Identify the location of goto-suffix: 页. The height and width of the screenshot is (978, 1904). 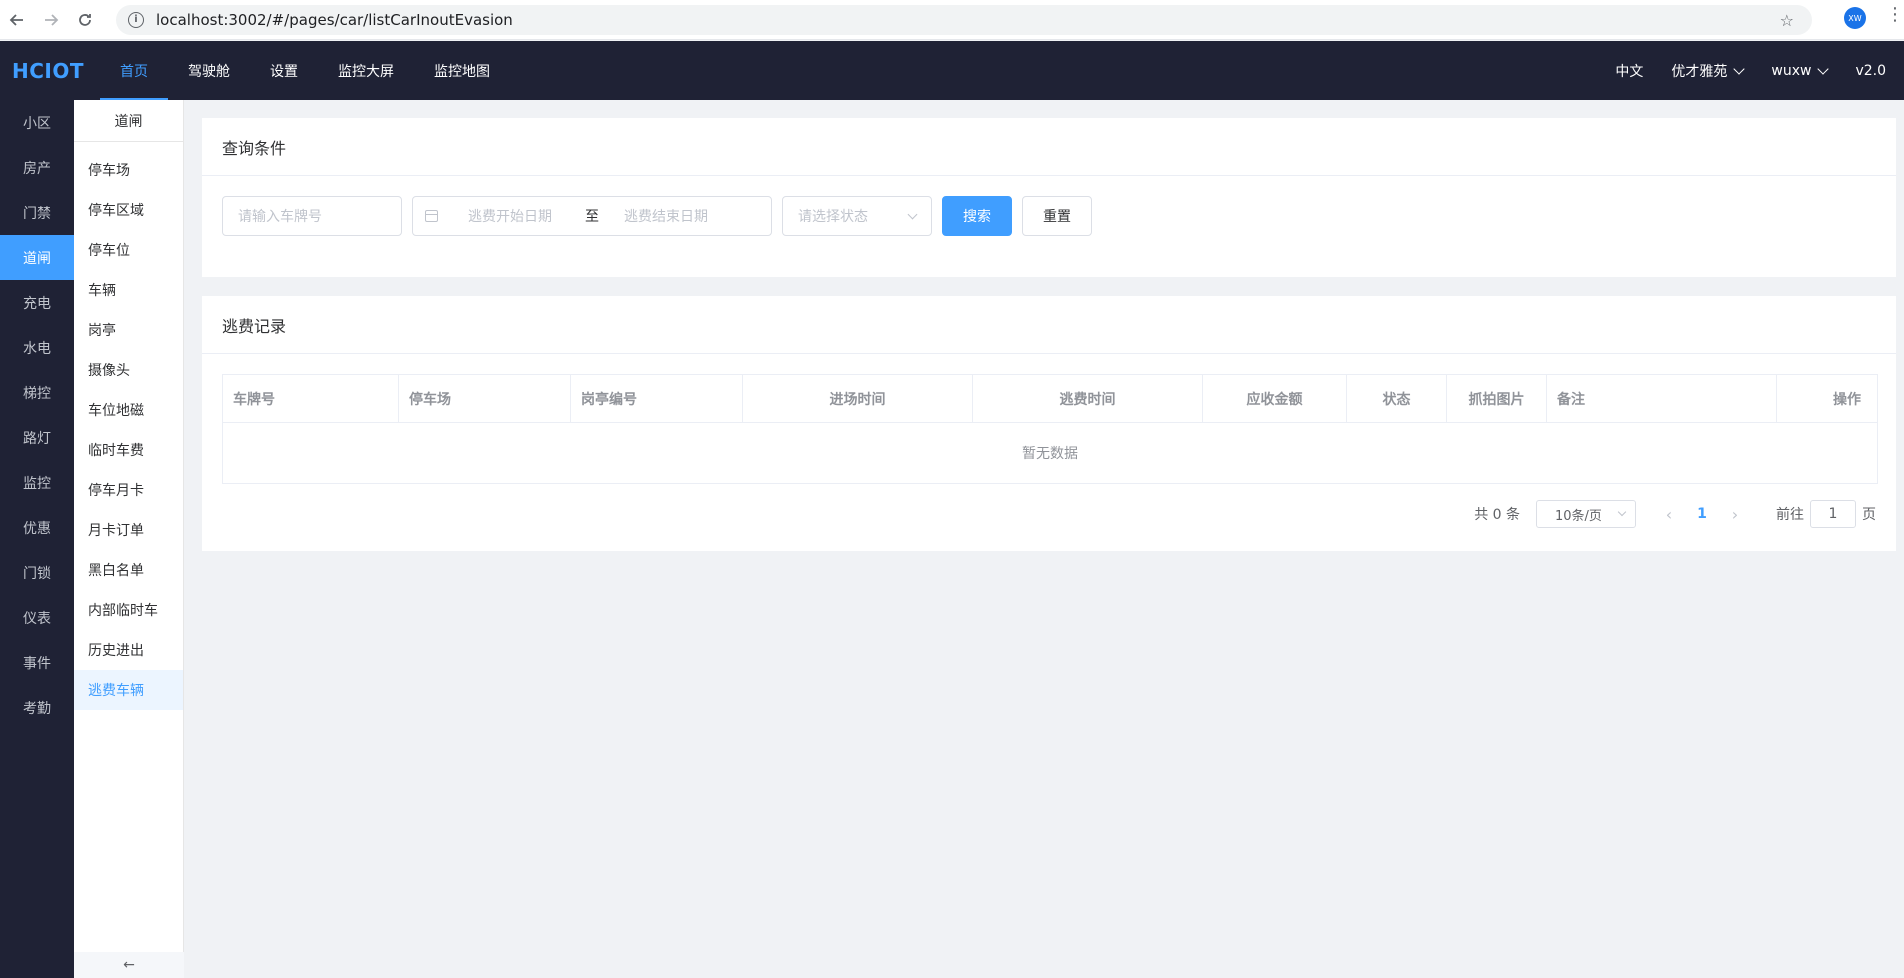
(1869, 515).